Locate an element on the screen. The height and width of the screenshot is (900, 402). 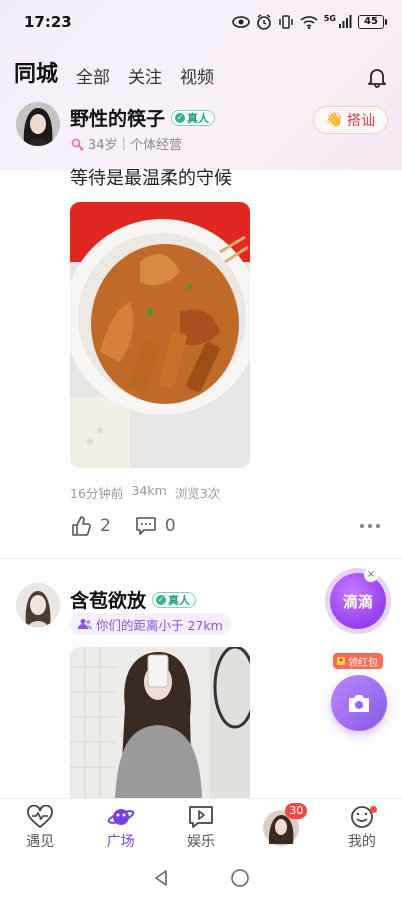
red-envelope-badge: 领红包 is located at coordinates (358, 661).